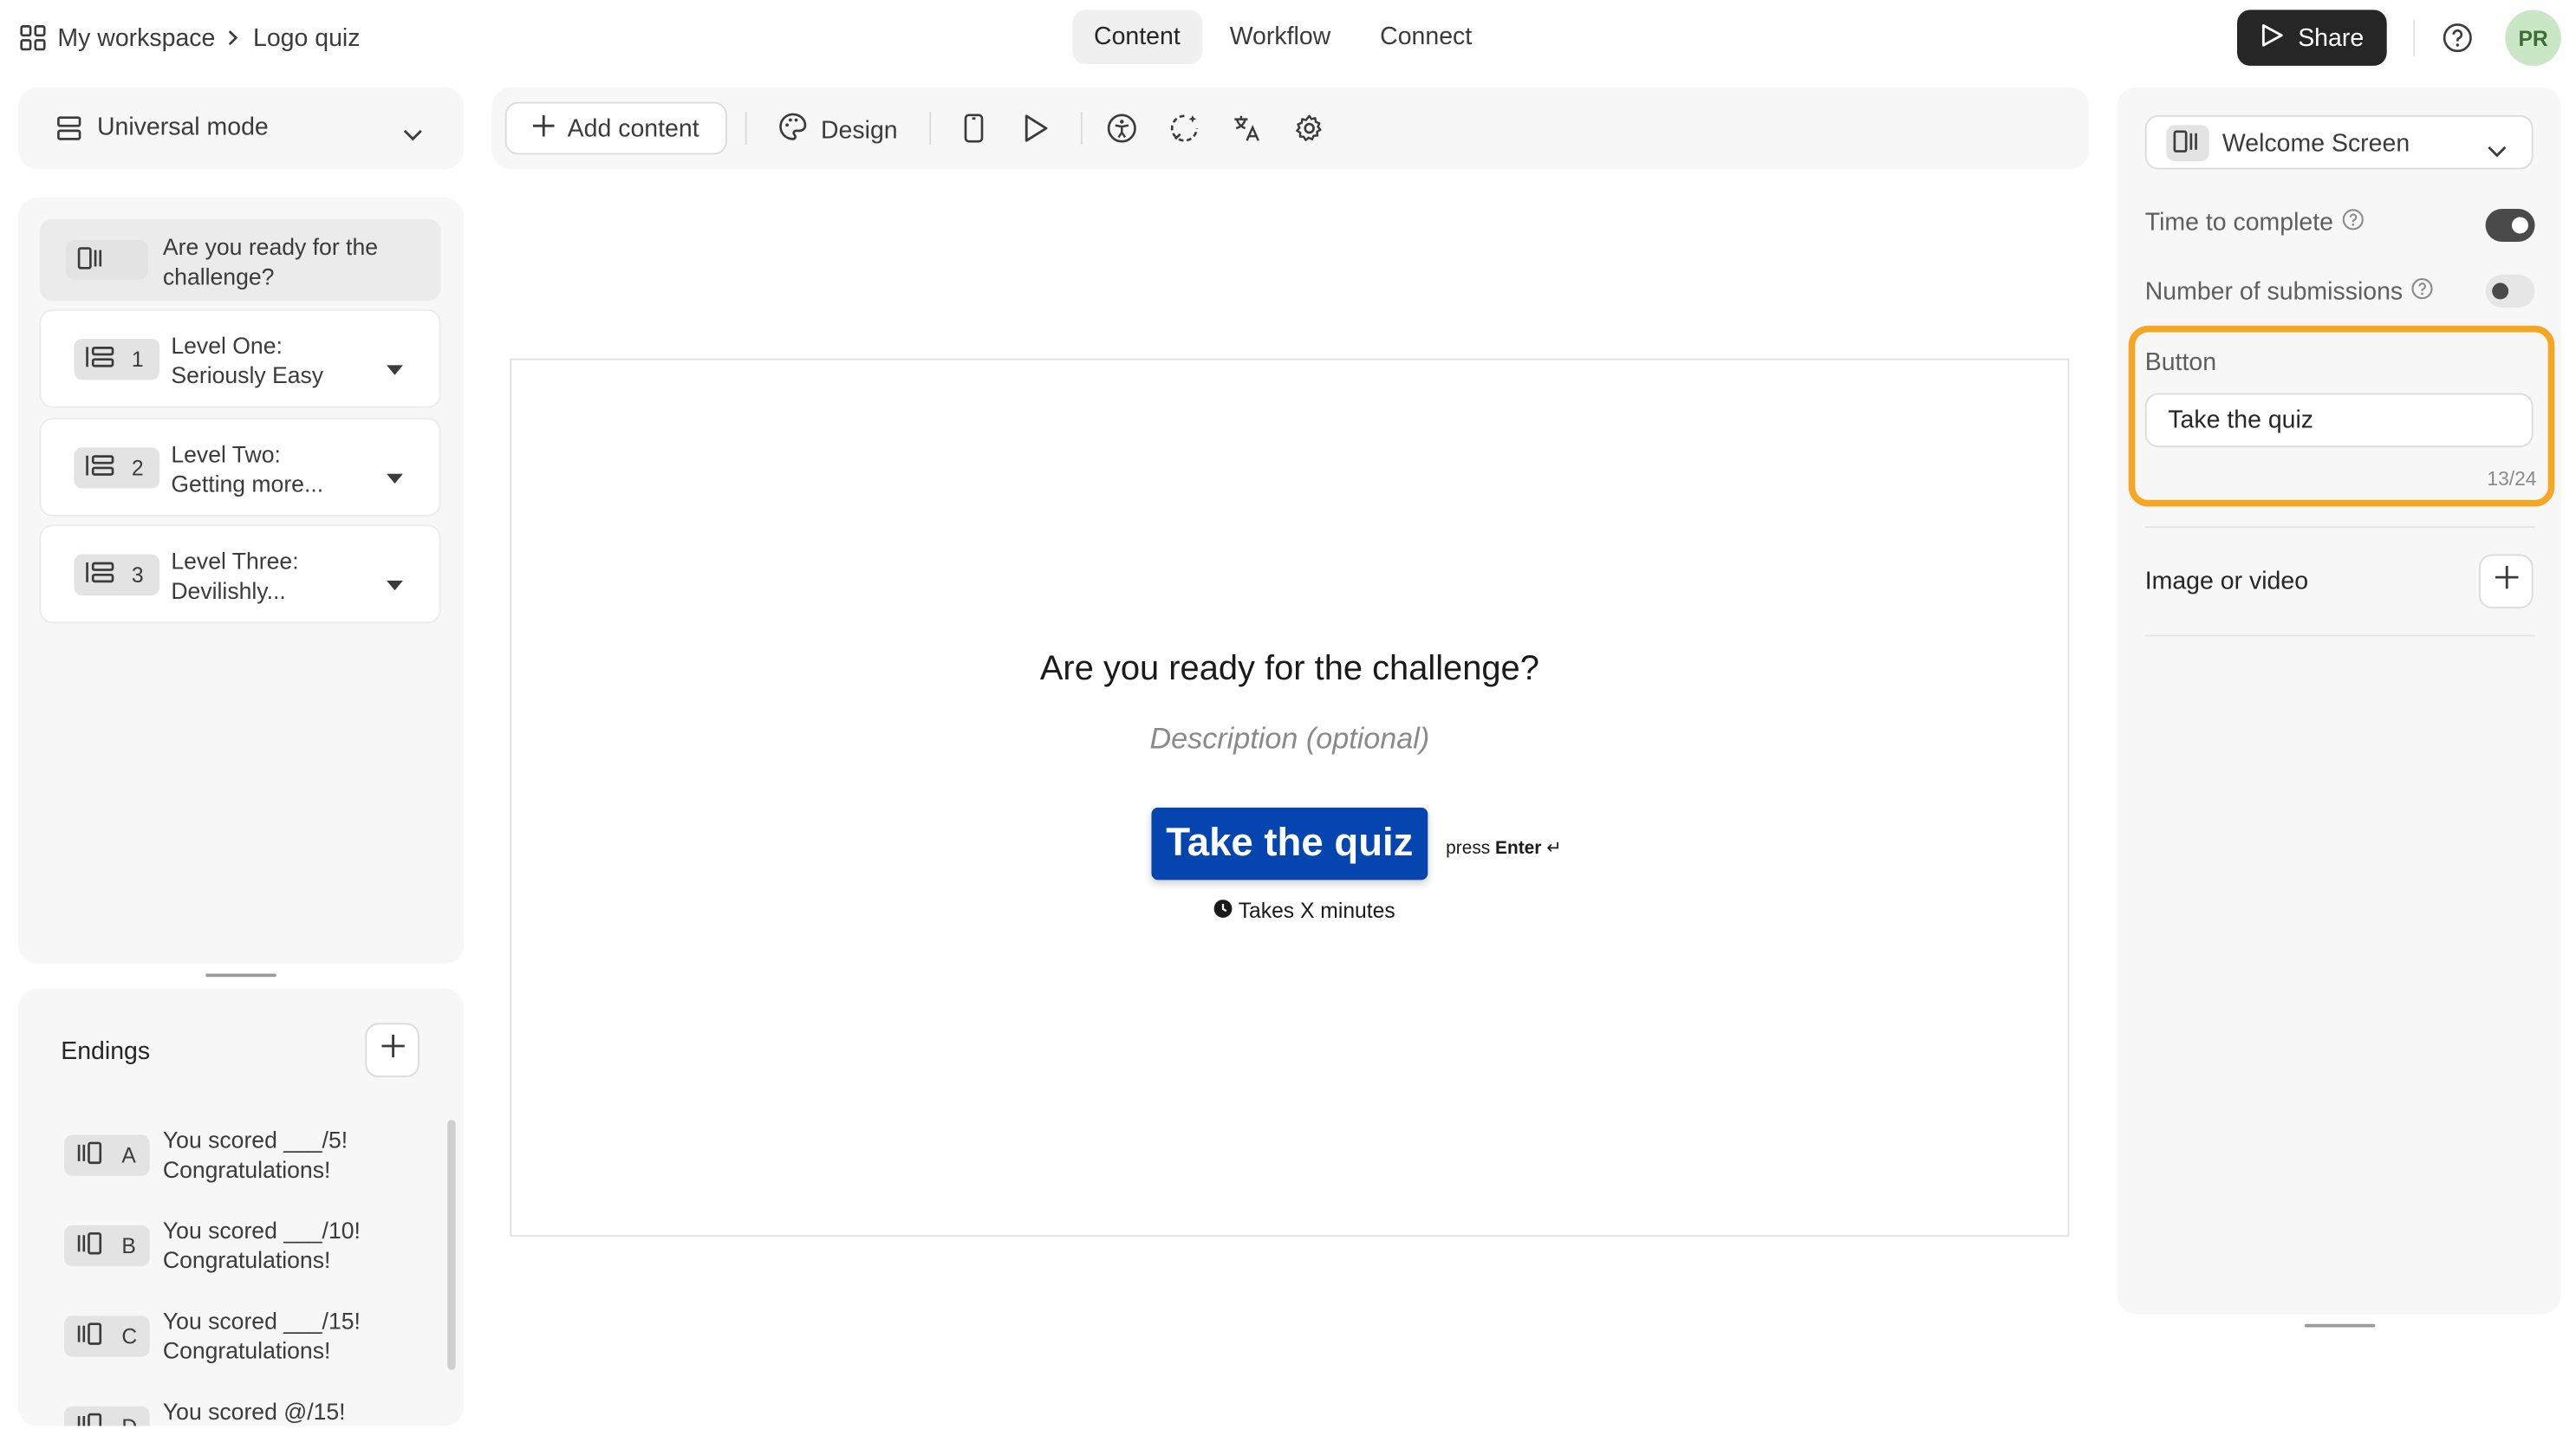 The image size is (2576, 1436). Describe the element at coordinates (129, 1336) in the screenshot. I see `ending-letter: C` at that location.